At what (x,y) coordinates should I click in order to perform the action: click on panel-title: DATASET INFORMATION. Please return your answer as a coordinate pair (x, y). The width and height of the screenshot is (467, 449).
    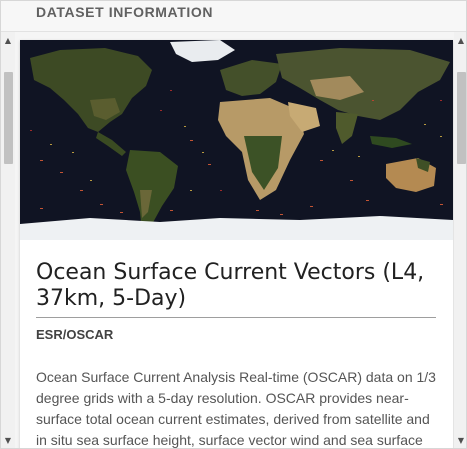
    Looking at the image, I should click on (125, 12).